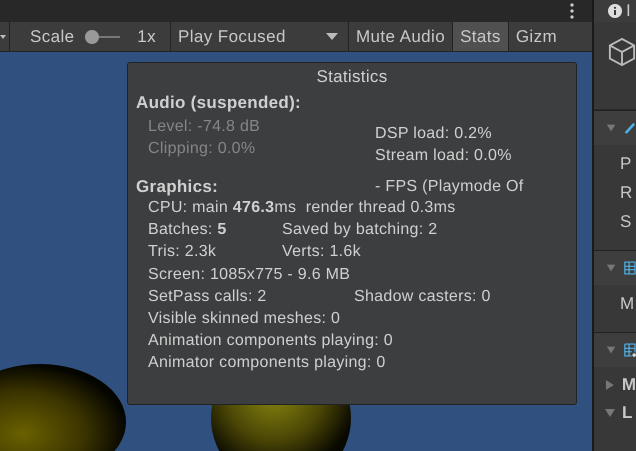 This screenshot has width=636, height=451. I want to click on grid-brush-icon, so click(630, 350).